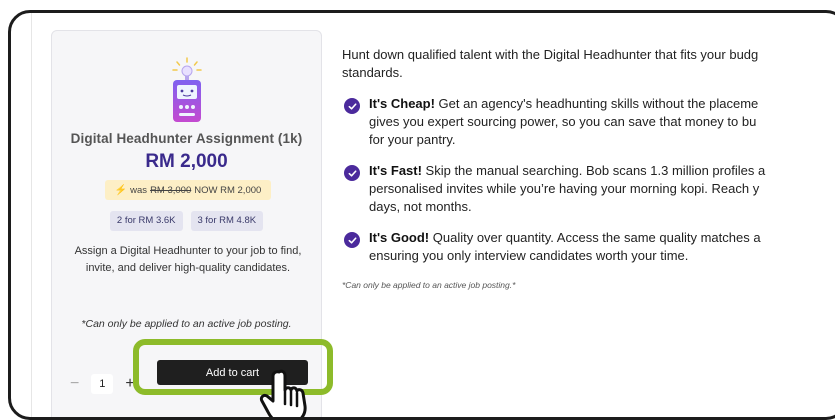 This screenshot has height=420, width=835. I want to click on promo-badge: ⚡ was RM 3,000 NOW RM 2,000, so click(188, 190).